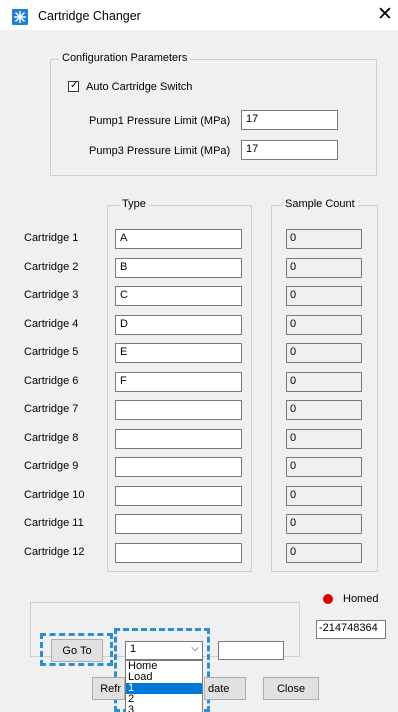 The width and height of the screenshot is (398, 712). Describe the element at coordinates (178, 239) in the screenshot. I see `cartridge-type-field: A` at that location.